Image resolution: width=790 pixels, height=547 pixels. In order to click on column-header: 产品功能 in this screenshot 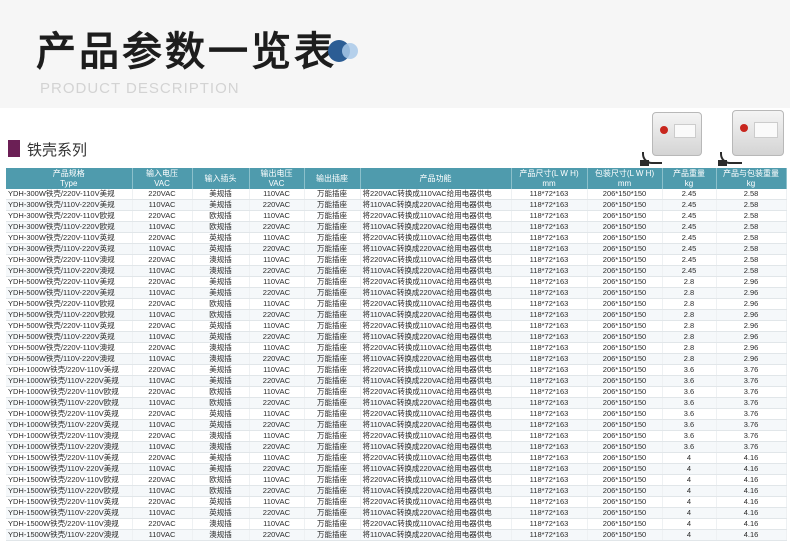, I will do `click(436, 178)`.